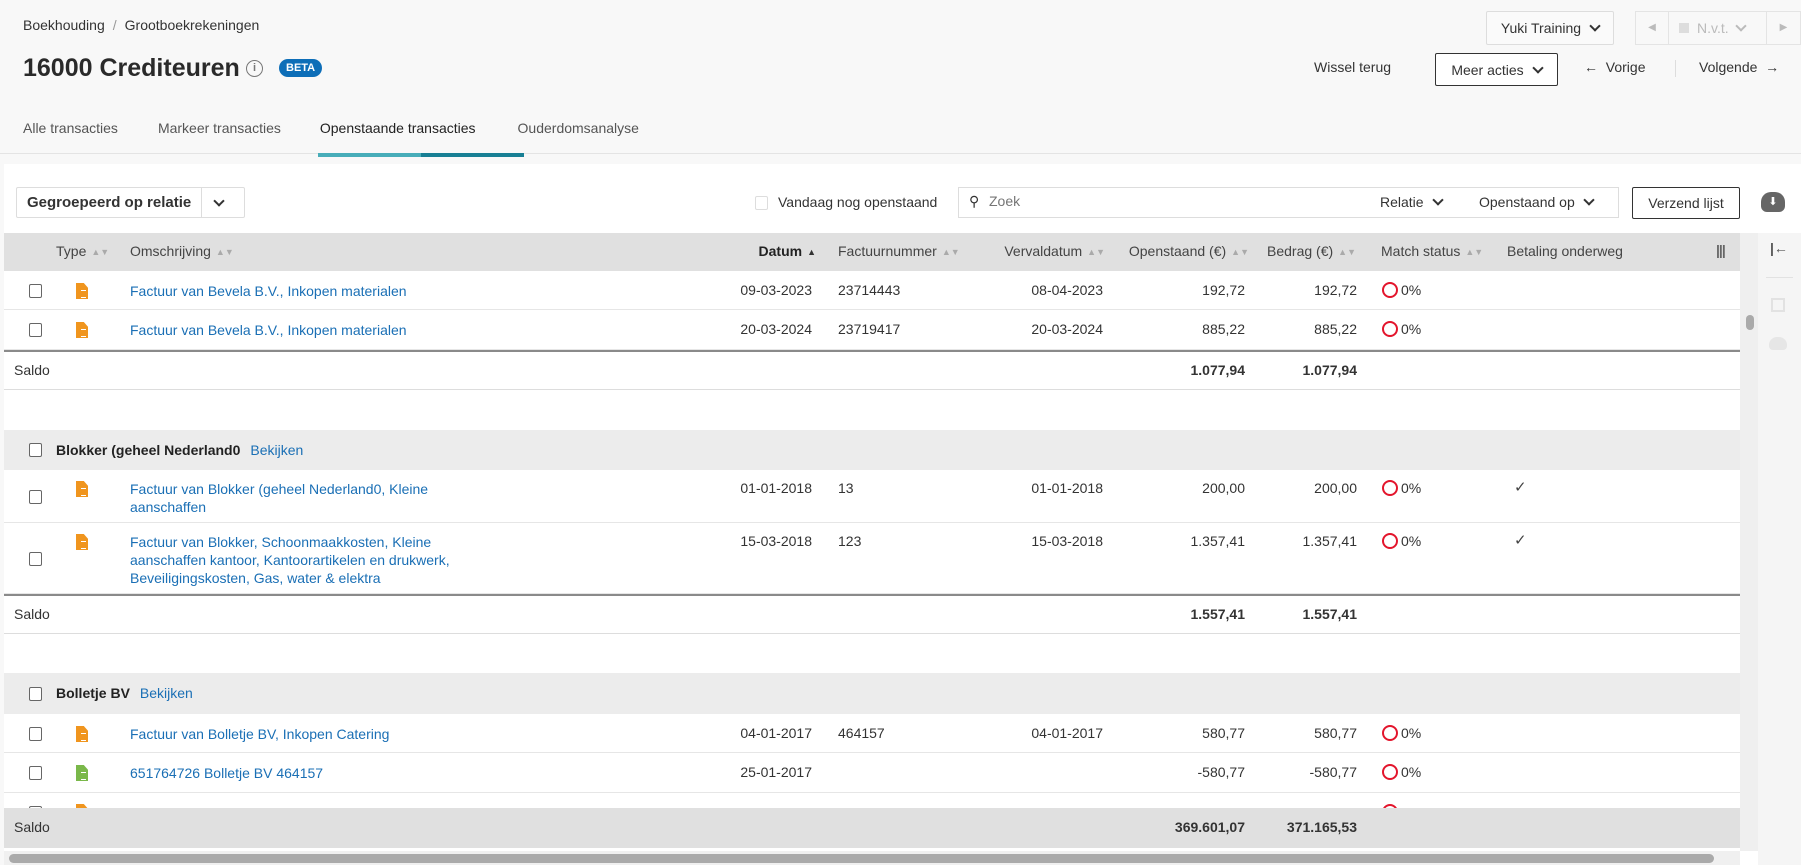 The height and width of the screenshot is (865, 1801). I want to click on row-open-amount: -580,77, so click(1221, 772).